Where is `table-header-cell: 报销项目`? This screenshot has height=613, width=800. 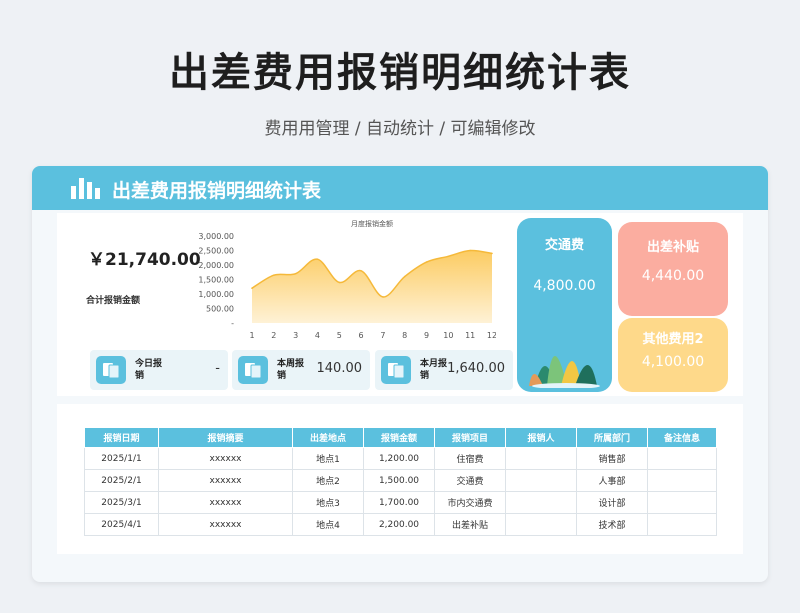 table-header-cell: 报销项目 is located at coordinates (470, 437).